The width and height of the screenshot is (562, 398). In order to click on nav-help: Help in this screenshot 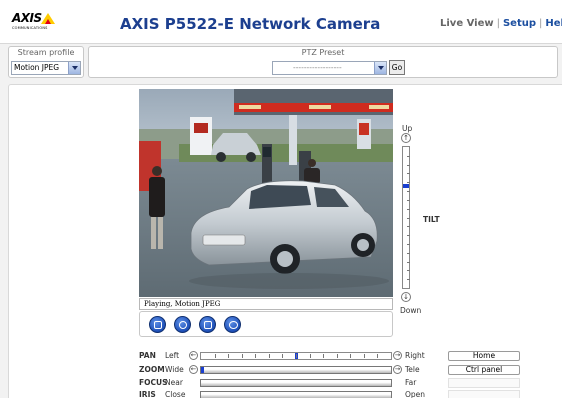, I will do `click(553, 23)`.